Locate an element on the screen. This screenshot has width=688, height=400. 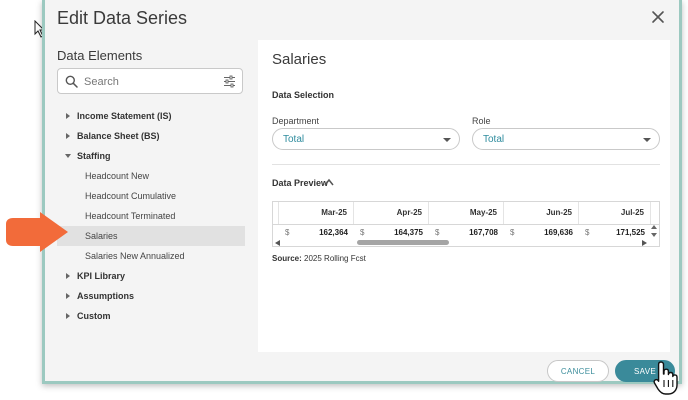
tree-item-label: Staffing is located at coordinates (94, 156).